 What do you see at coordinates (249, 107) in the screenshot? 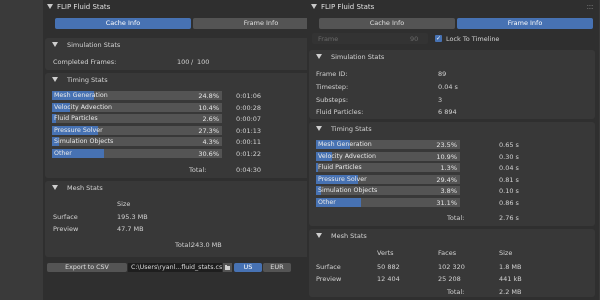
I see `timing-time-value: 0:00:28` at bounding box center [249, 107].